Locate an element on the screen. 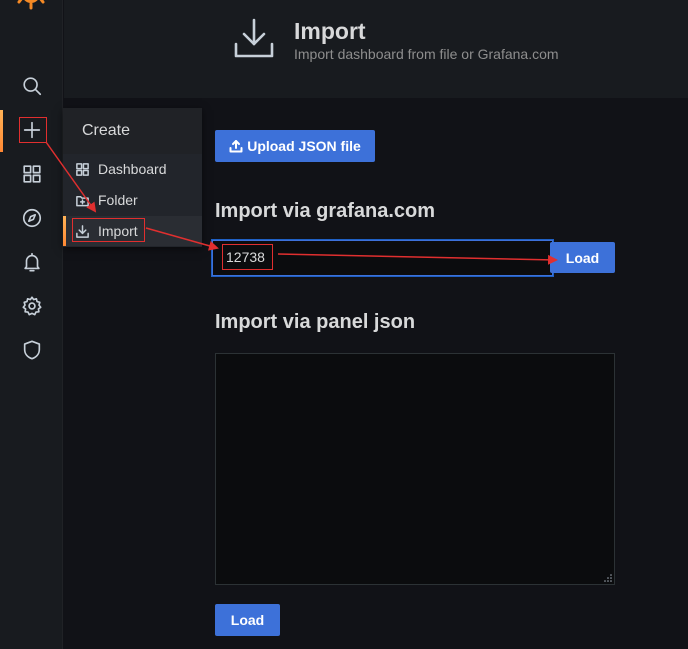  panel-json-section-title: Import via panel json is located at coordinates (315, 322).